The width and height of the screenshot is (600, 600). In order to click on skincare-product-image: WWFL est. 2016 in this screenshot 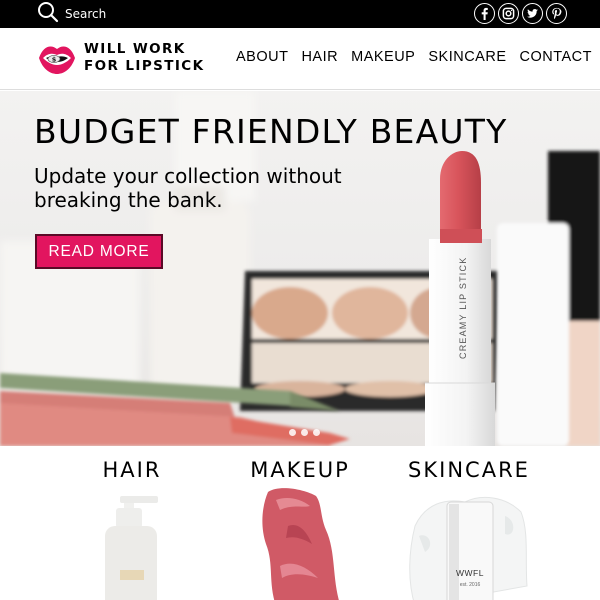, I will do `click(468, 548)`.